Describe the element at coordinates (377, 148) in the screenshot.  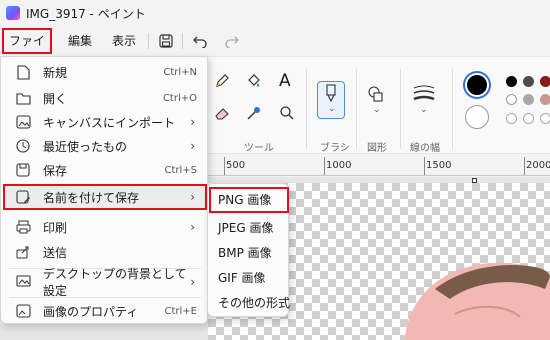
I see `shapes-group-label: 図形` at that location.